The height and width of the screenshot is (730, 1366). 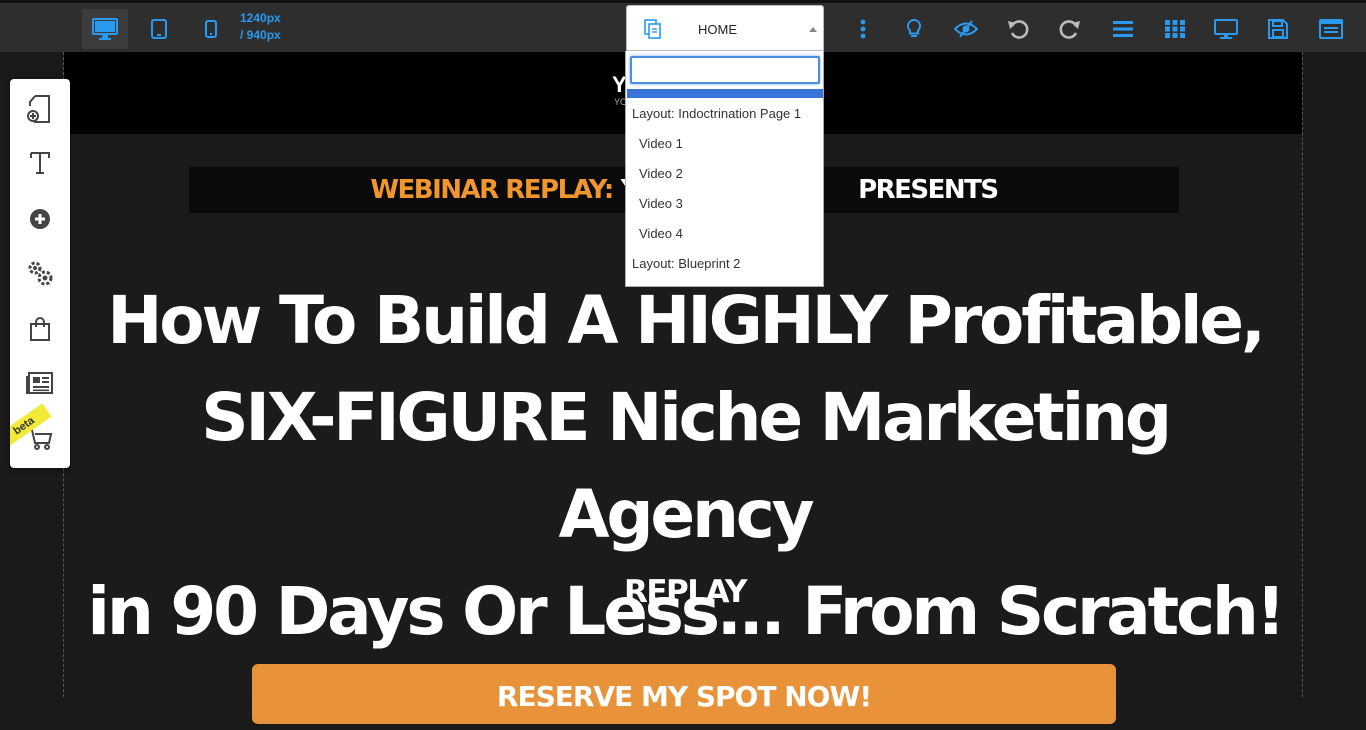 I want to click on settings-gears-icon, so click(x=40, y=273).